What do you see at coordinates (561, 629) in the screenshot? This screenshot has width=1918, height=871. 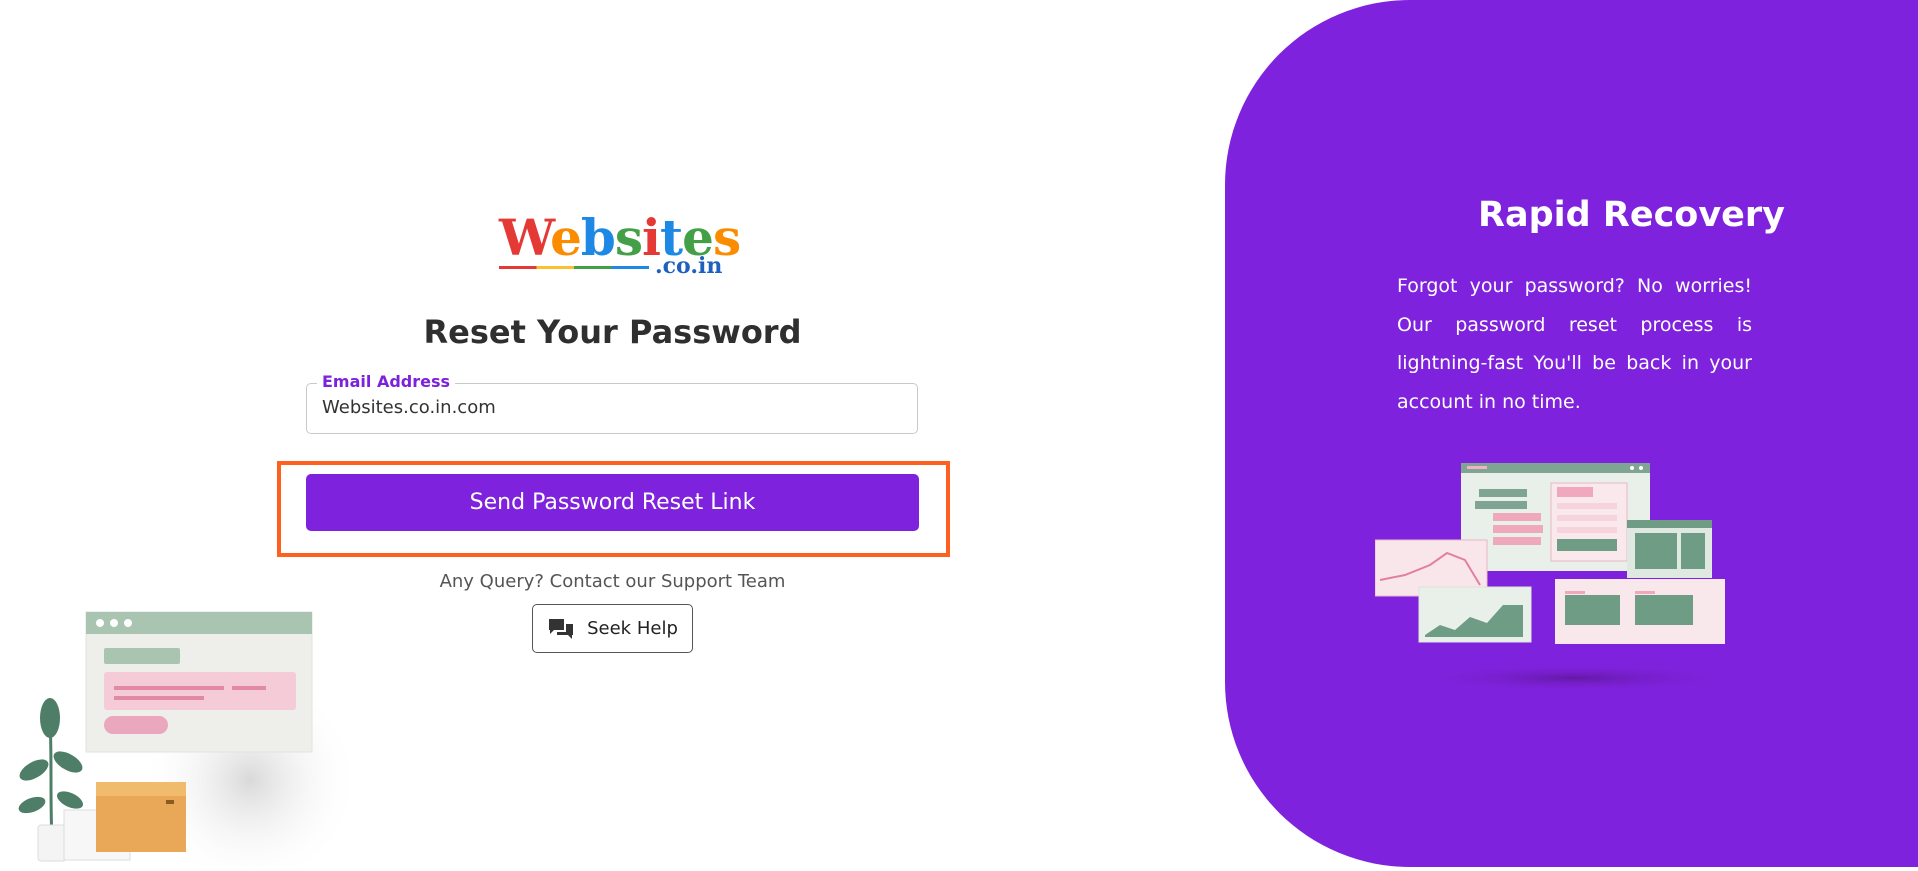 I see `chat-bubbles-icon` at bounding box center [561, 629].